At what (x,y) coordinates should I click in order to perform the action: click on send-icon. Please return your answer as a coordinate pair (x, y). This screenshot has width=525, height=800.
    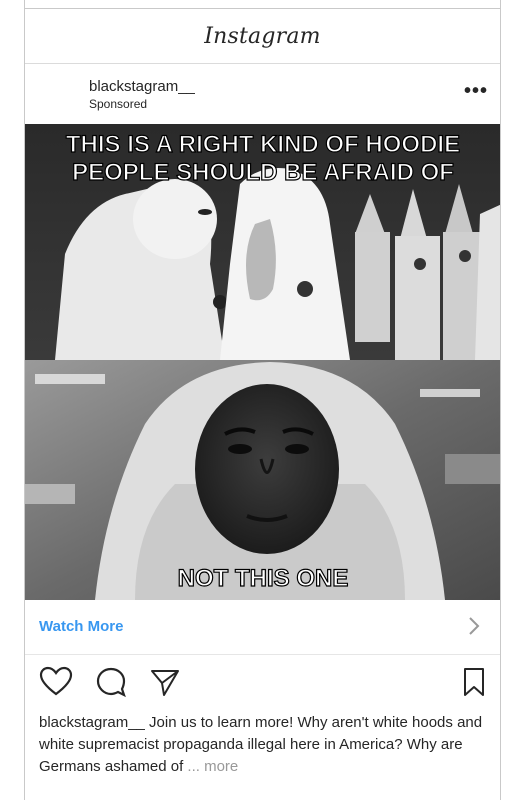
    Looking at the image, I should click on (165, 684).